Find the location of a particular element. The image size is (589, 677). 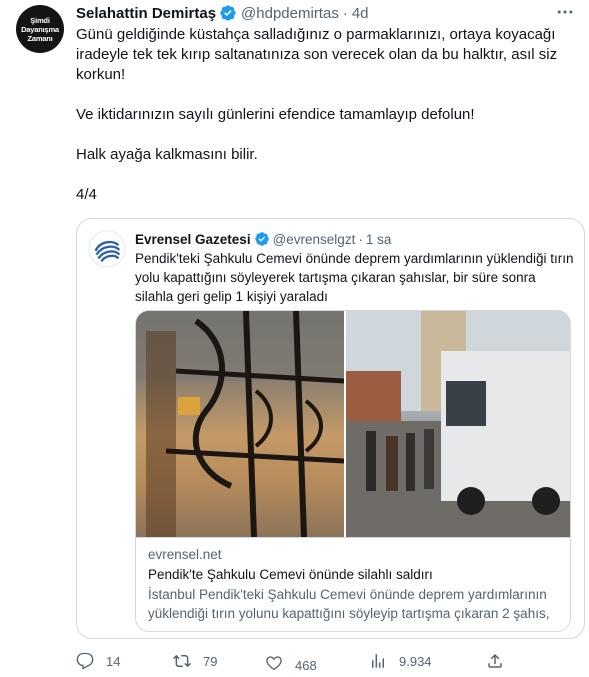

analytics-icon is located at coordinates (378, 661).